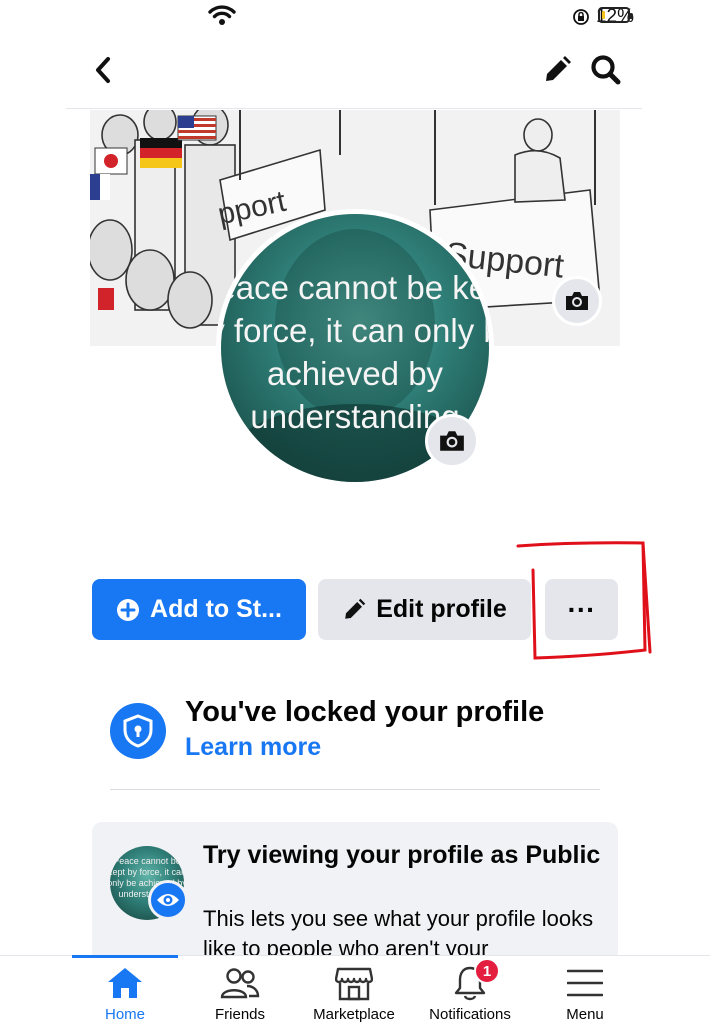 The width and height of the screenshot is (710, 1024). Describe the element at coordinates (354, 1014) in the screenshot. I see `tab-marketplace-label: Marketplace` at that location.